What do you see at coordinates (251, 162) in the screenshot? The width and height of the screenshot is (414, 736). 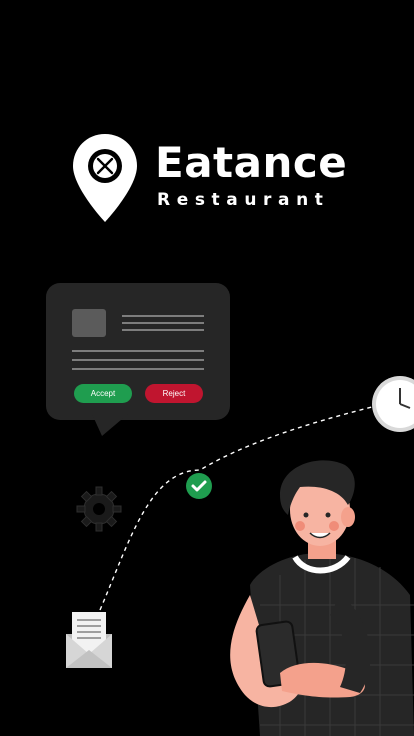 I see `brand-title: Eatance` at bounding box center [251, 162].